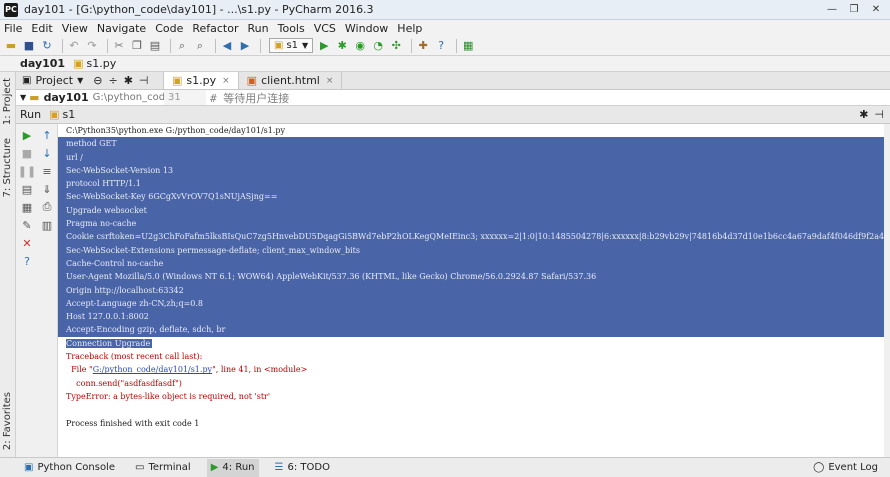 The image size is (890, 477). Describe the element at coordinates (90, 97) in the screenshot. I see `project-tree-root: ▼ ▬ day101 G:\python_code\day` at that location.